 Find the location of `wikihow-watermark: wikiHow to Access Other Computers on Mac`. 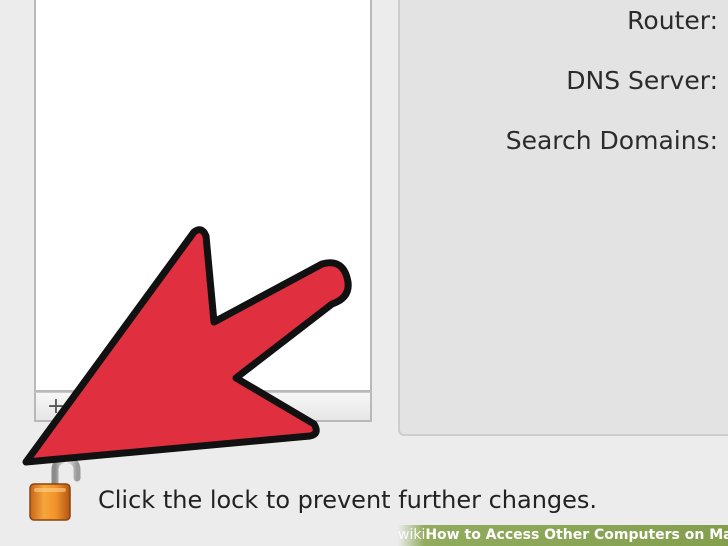

wikihow-watermark: wikiHow to Access Other Computers on Mac is located at coordinates (563, 535).